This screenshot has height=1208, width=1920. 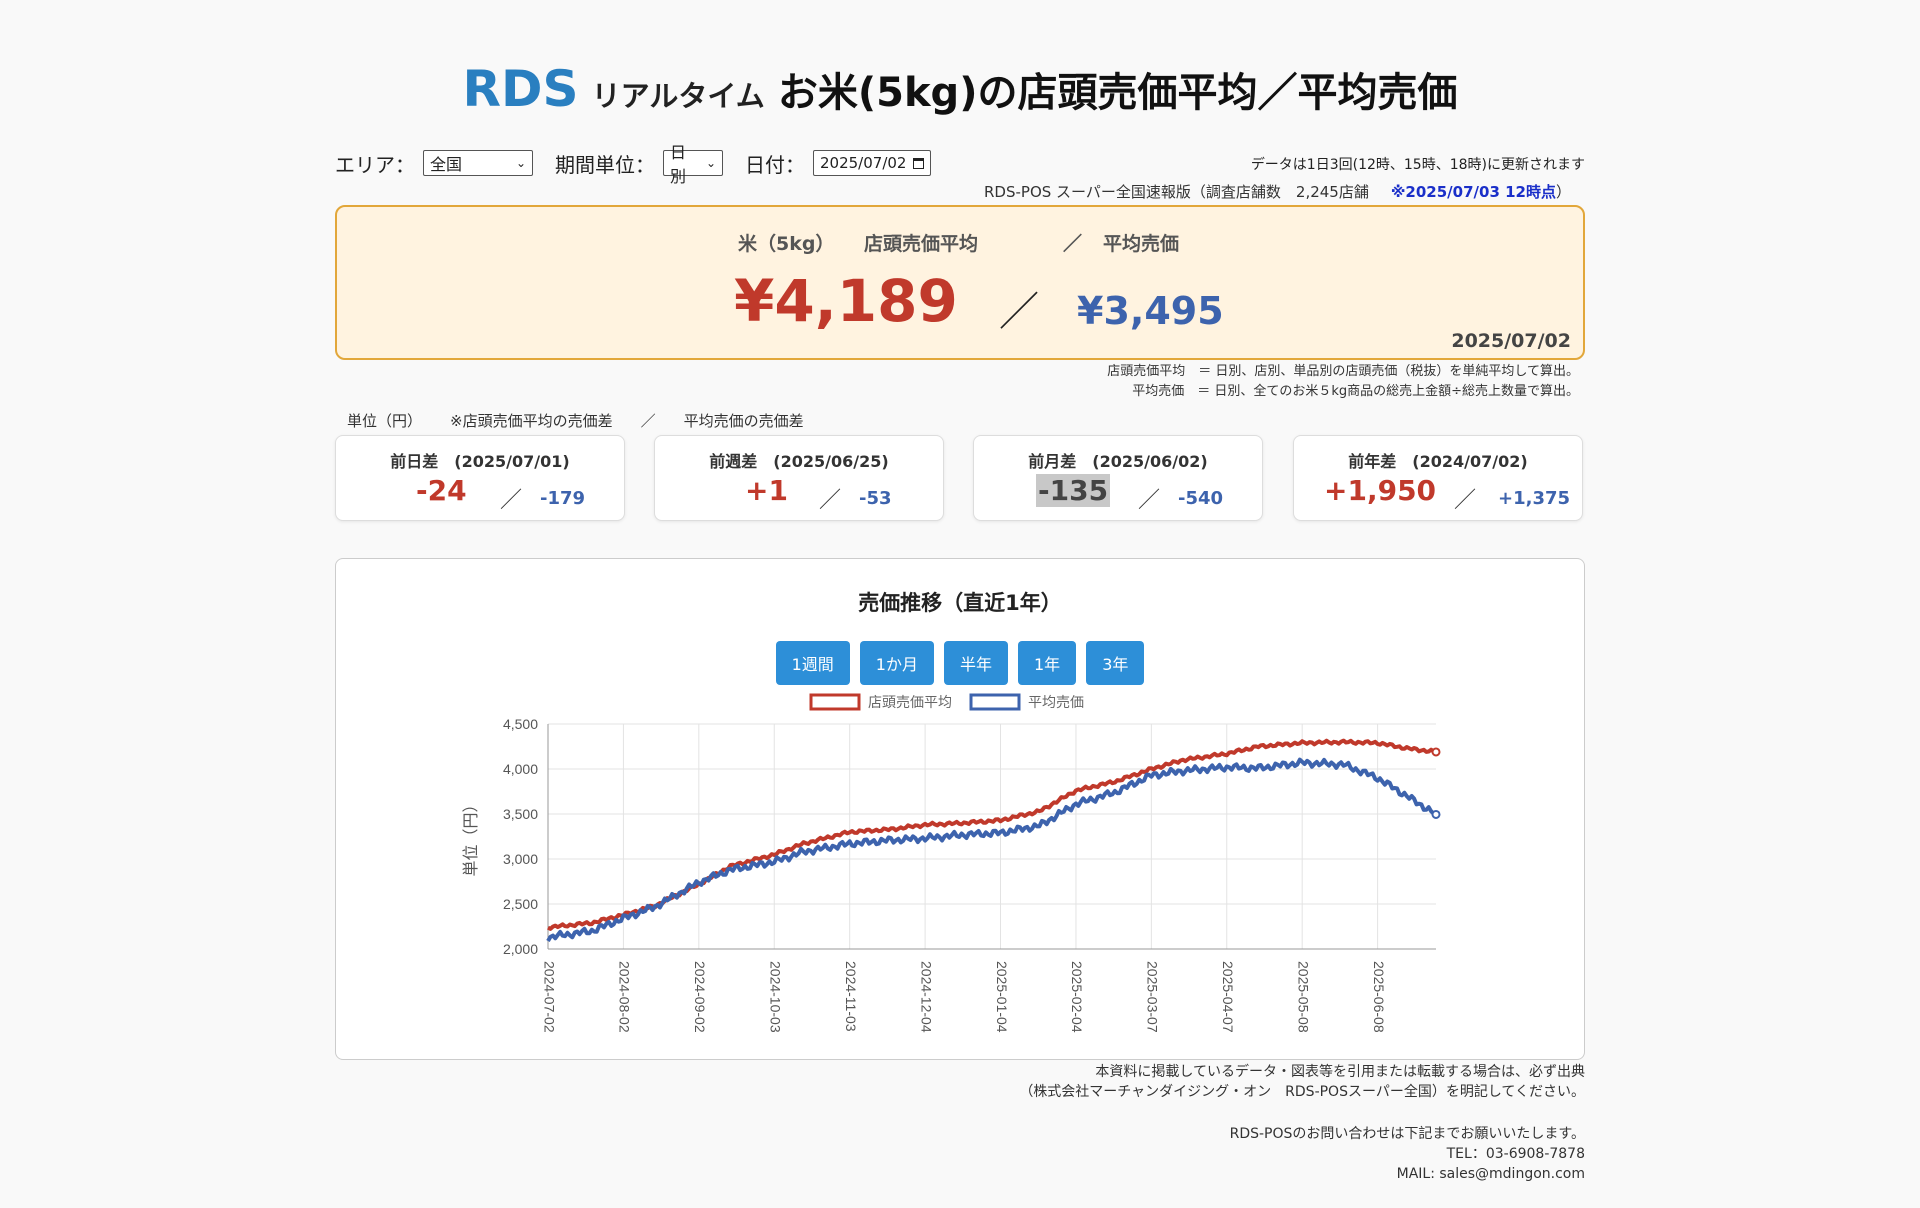 What do you see at coordinates (678, 164) in the screenshot?
I see `period-select-value: 日別` at bounding box center [678, 164].